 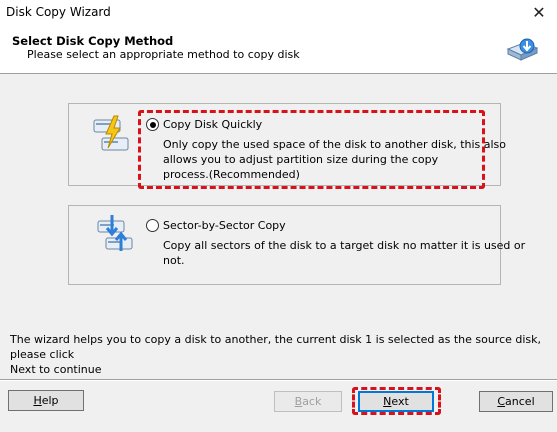 I want to click on cancel-button: Cancel, so click(x=516, y=401).